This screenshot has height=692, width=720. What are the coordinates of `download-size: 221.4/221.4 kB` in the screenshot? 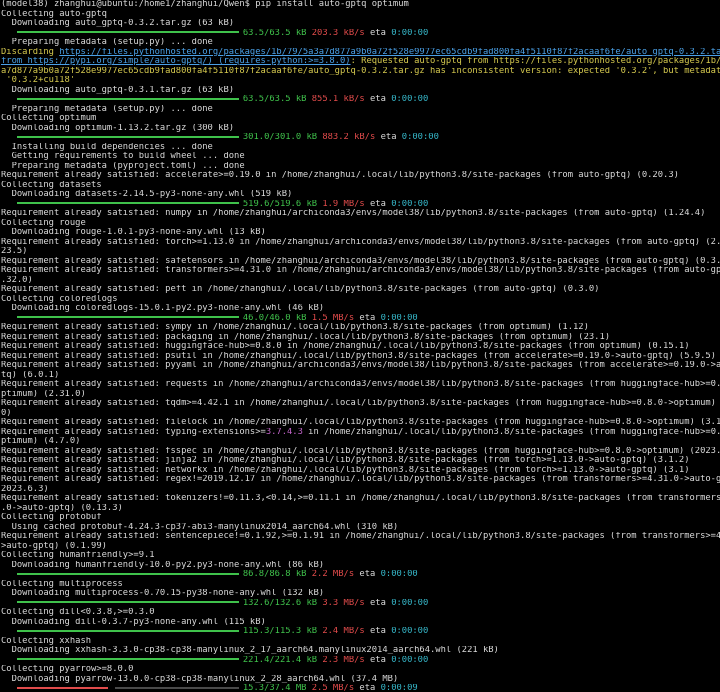 It's located at (280, 660).